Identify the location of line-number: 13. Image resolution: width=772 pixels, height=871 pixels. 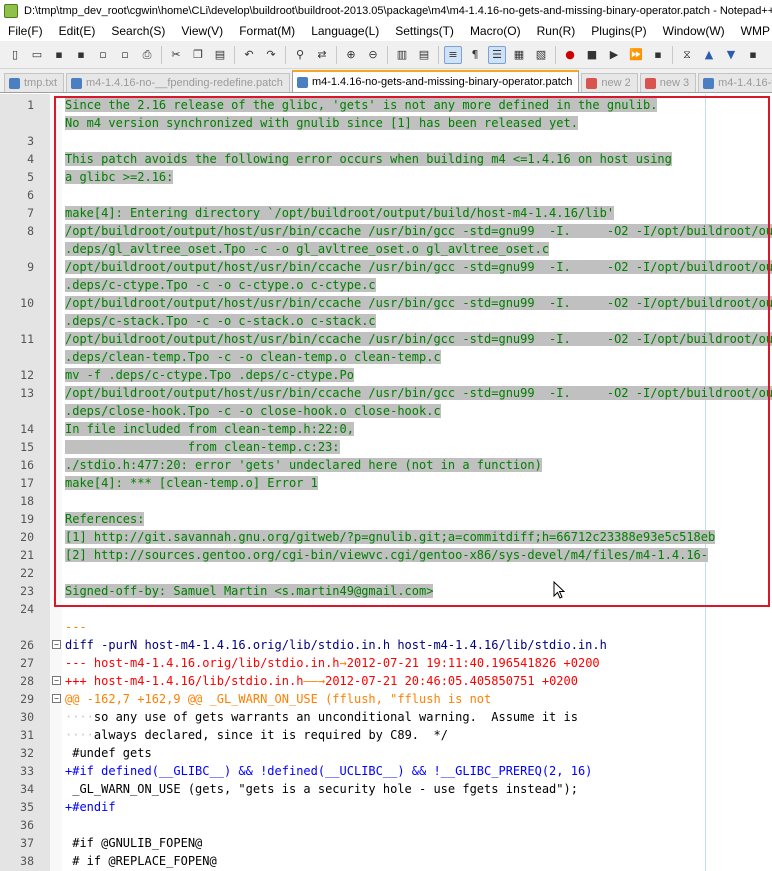
(27, 393).